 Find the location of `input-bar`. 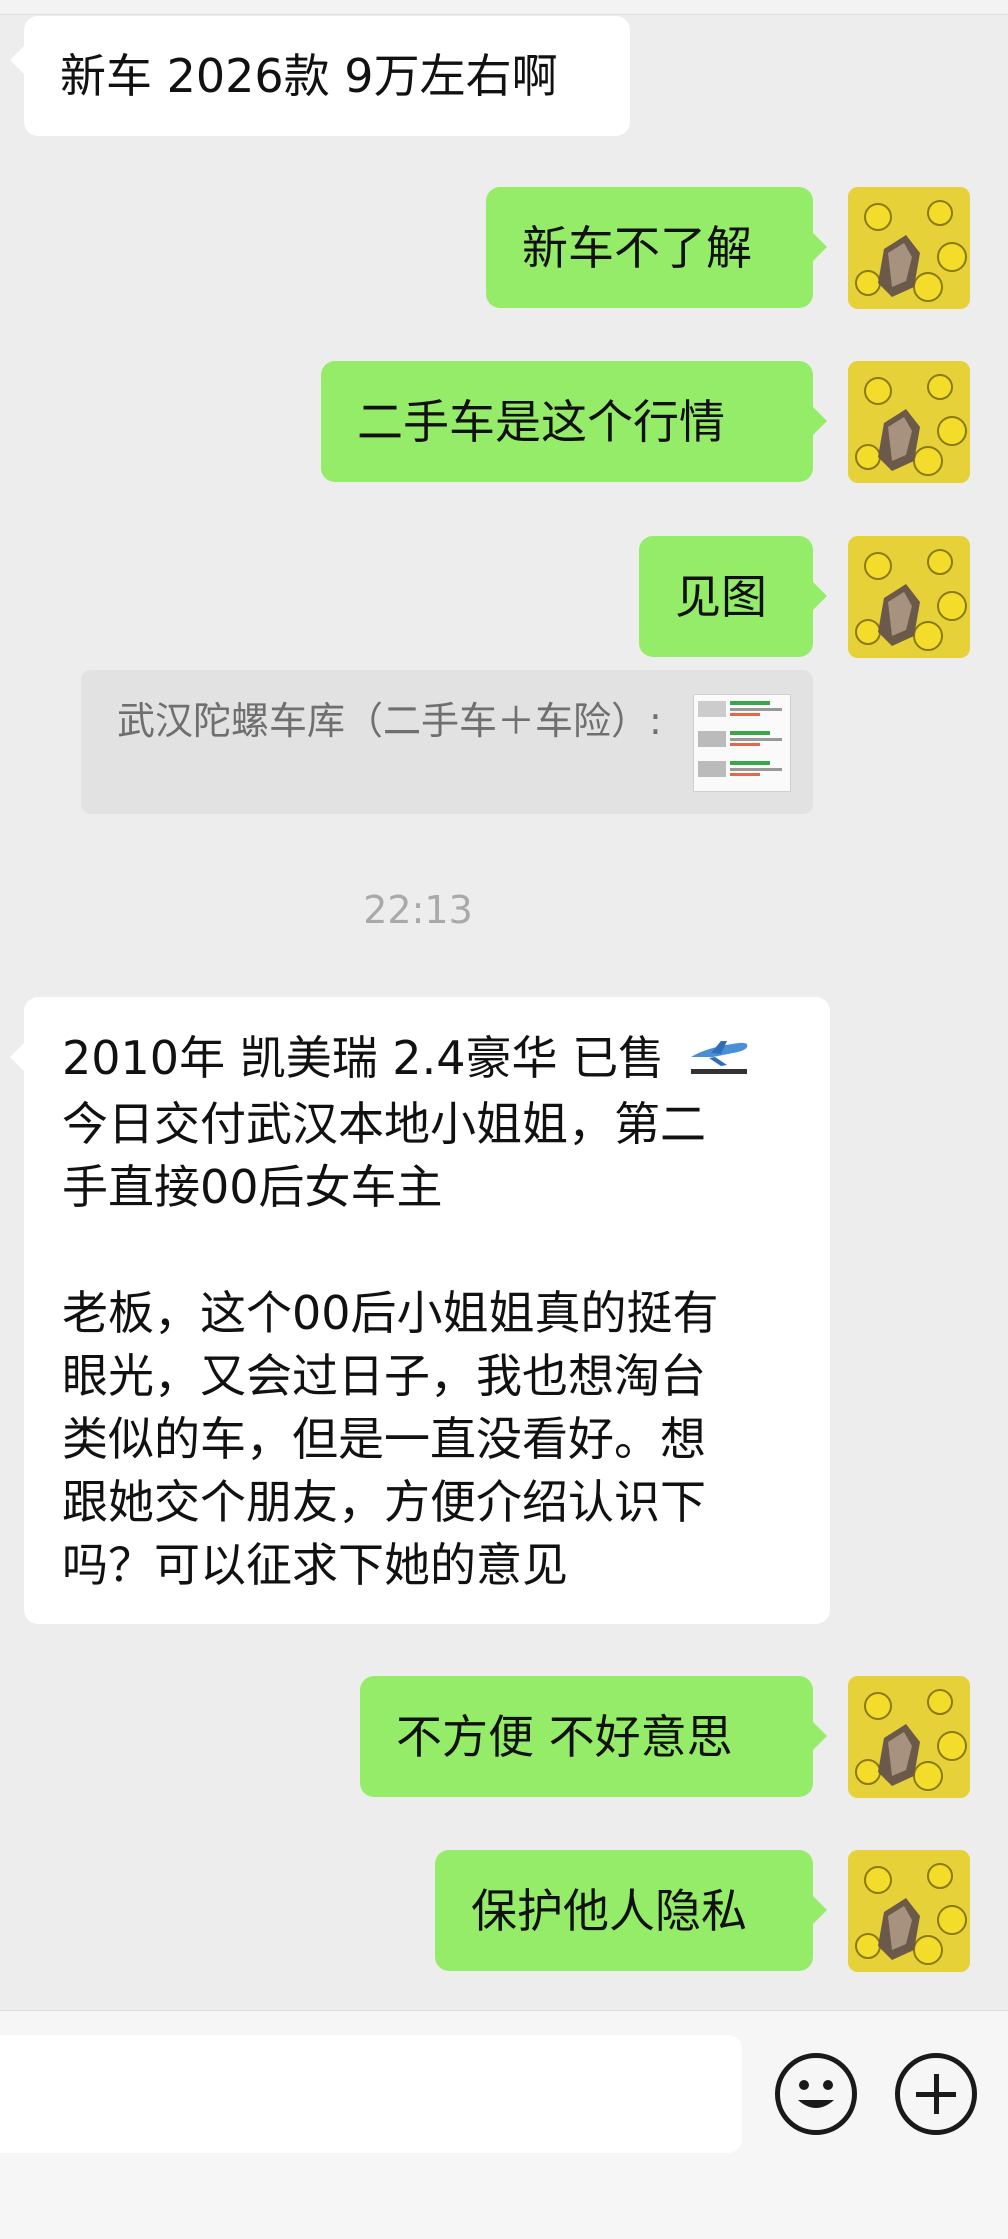

input-bar is located at coordinates (504, 2124).